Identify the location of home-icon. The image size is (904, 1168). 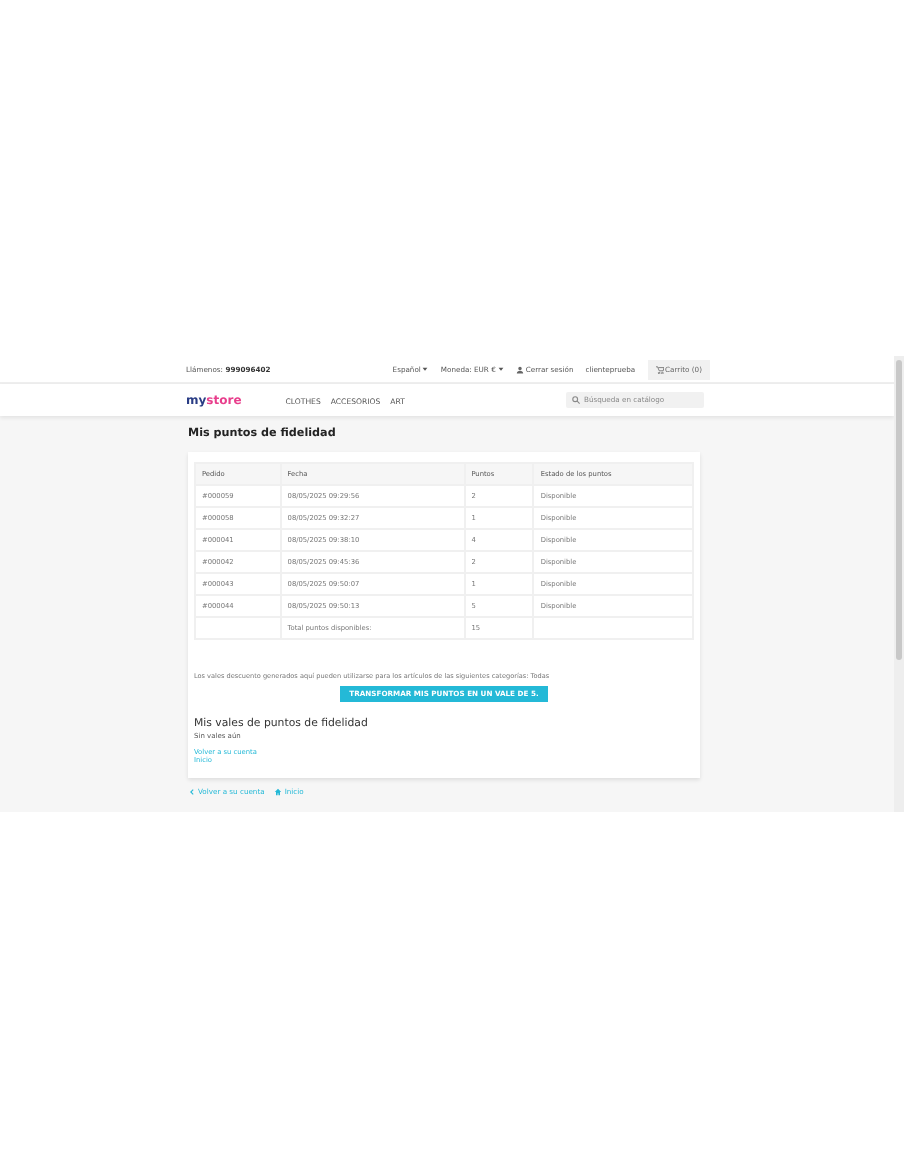
(278, 792).